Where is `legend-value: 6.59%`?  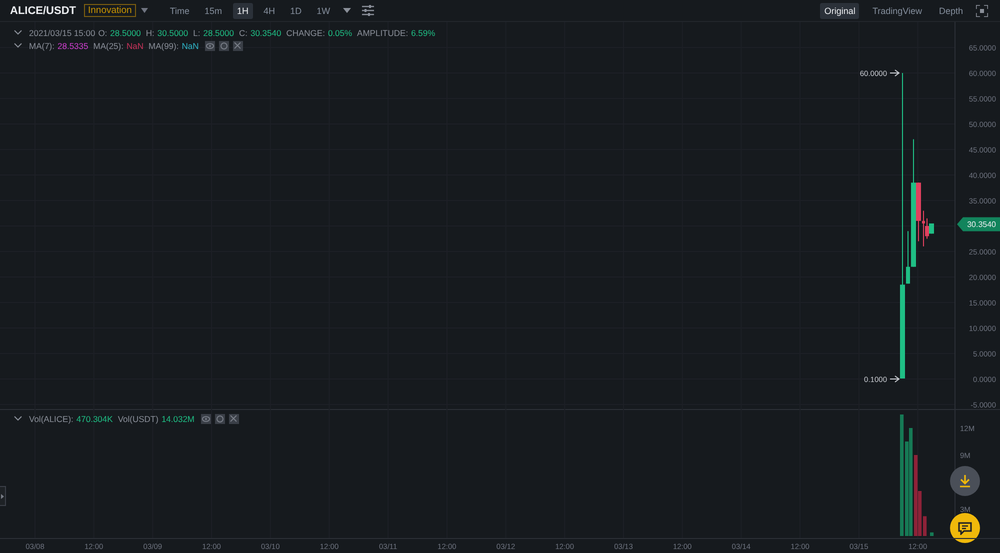 legend-value: 6.59% is located at coordinates (423, 33).